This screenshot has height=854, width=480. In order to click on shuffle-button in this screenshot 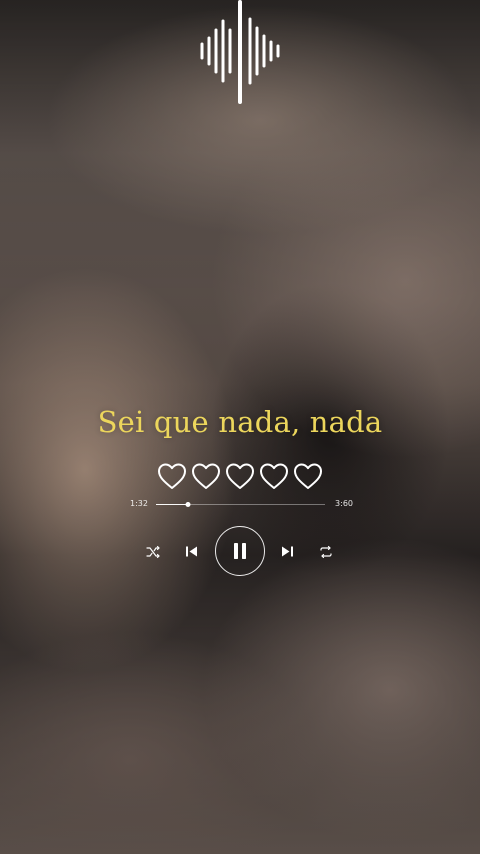, I will do `click(153, 552)`.